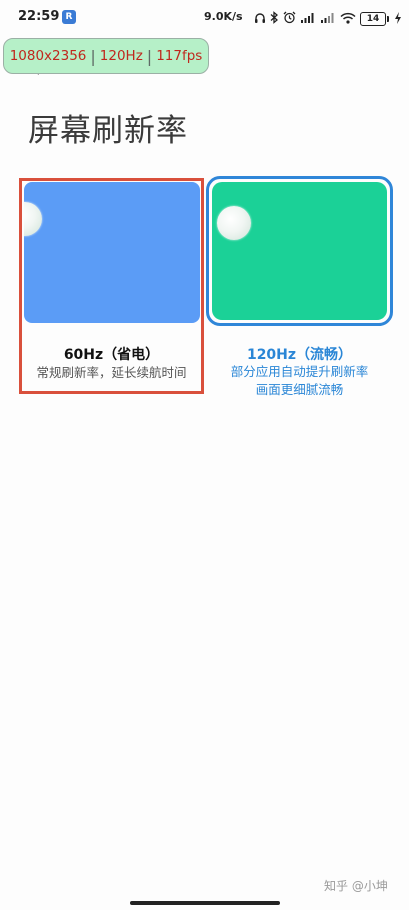 This screenshot has height=910, width=409. What do you see at coordinates (121, 56) in the screenshot?
I see `fps-refresh-rate: 120Hz` at bounding box center [121, 56].